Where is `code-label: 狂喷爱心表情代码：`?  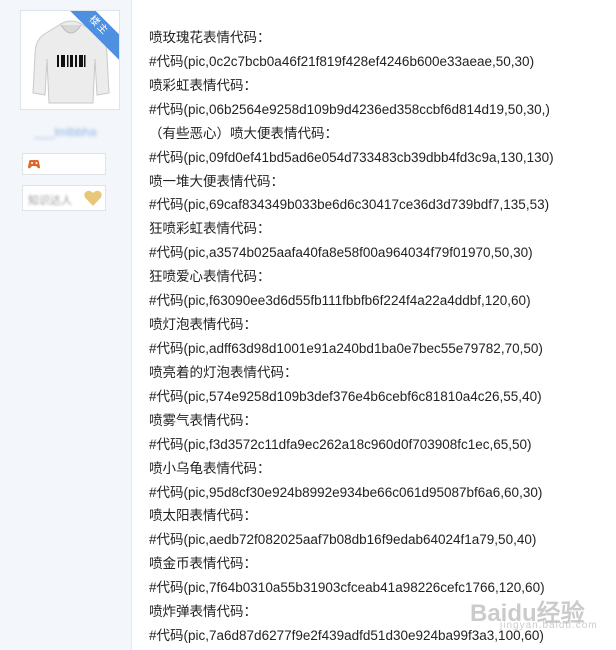
code-label: 狂喷爱心表情代码： is located at coordinates (210, 277).